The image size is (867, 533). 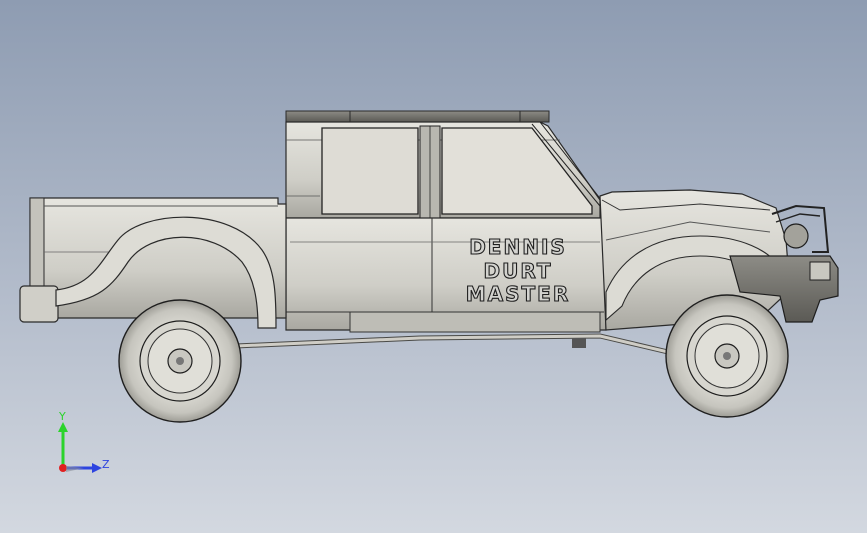 I want to click on decal-line-3: MASTER, so click(x=518, y=294).